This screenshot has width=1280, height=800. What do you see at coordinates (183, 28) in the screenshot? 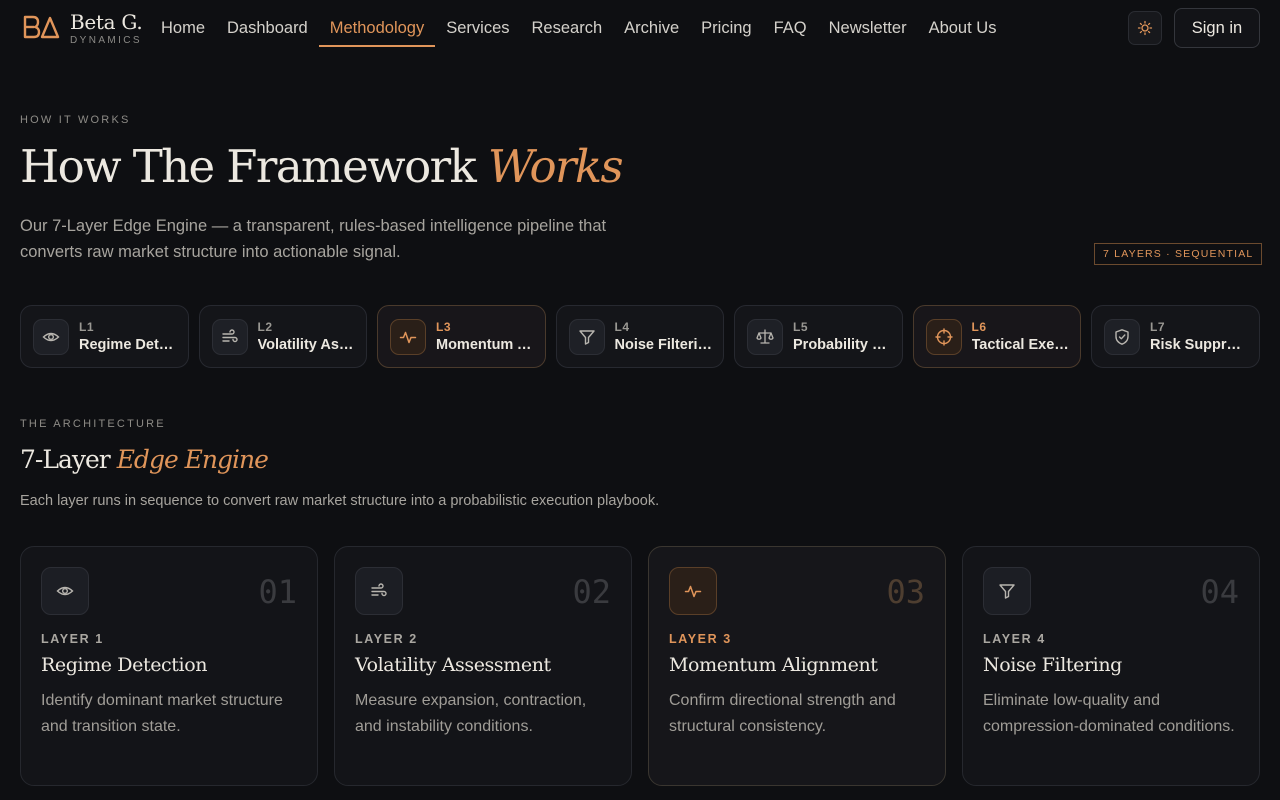
I see `nav-link-home: Home` at bounding box center [183, 28].